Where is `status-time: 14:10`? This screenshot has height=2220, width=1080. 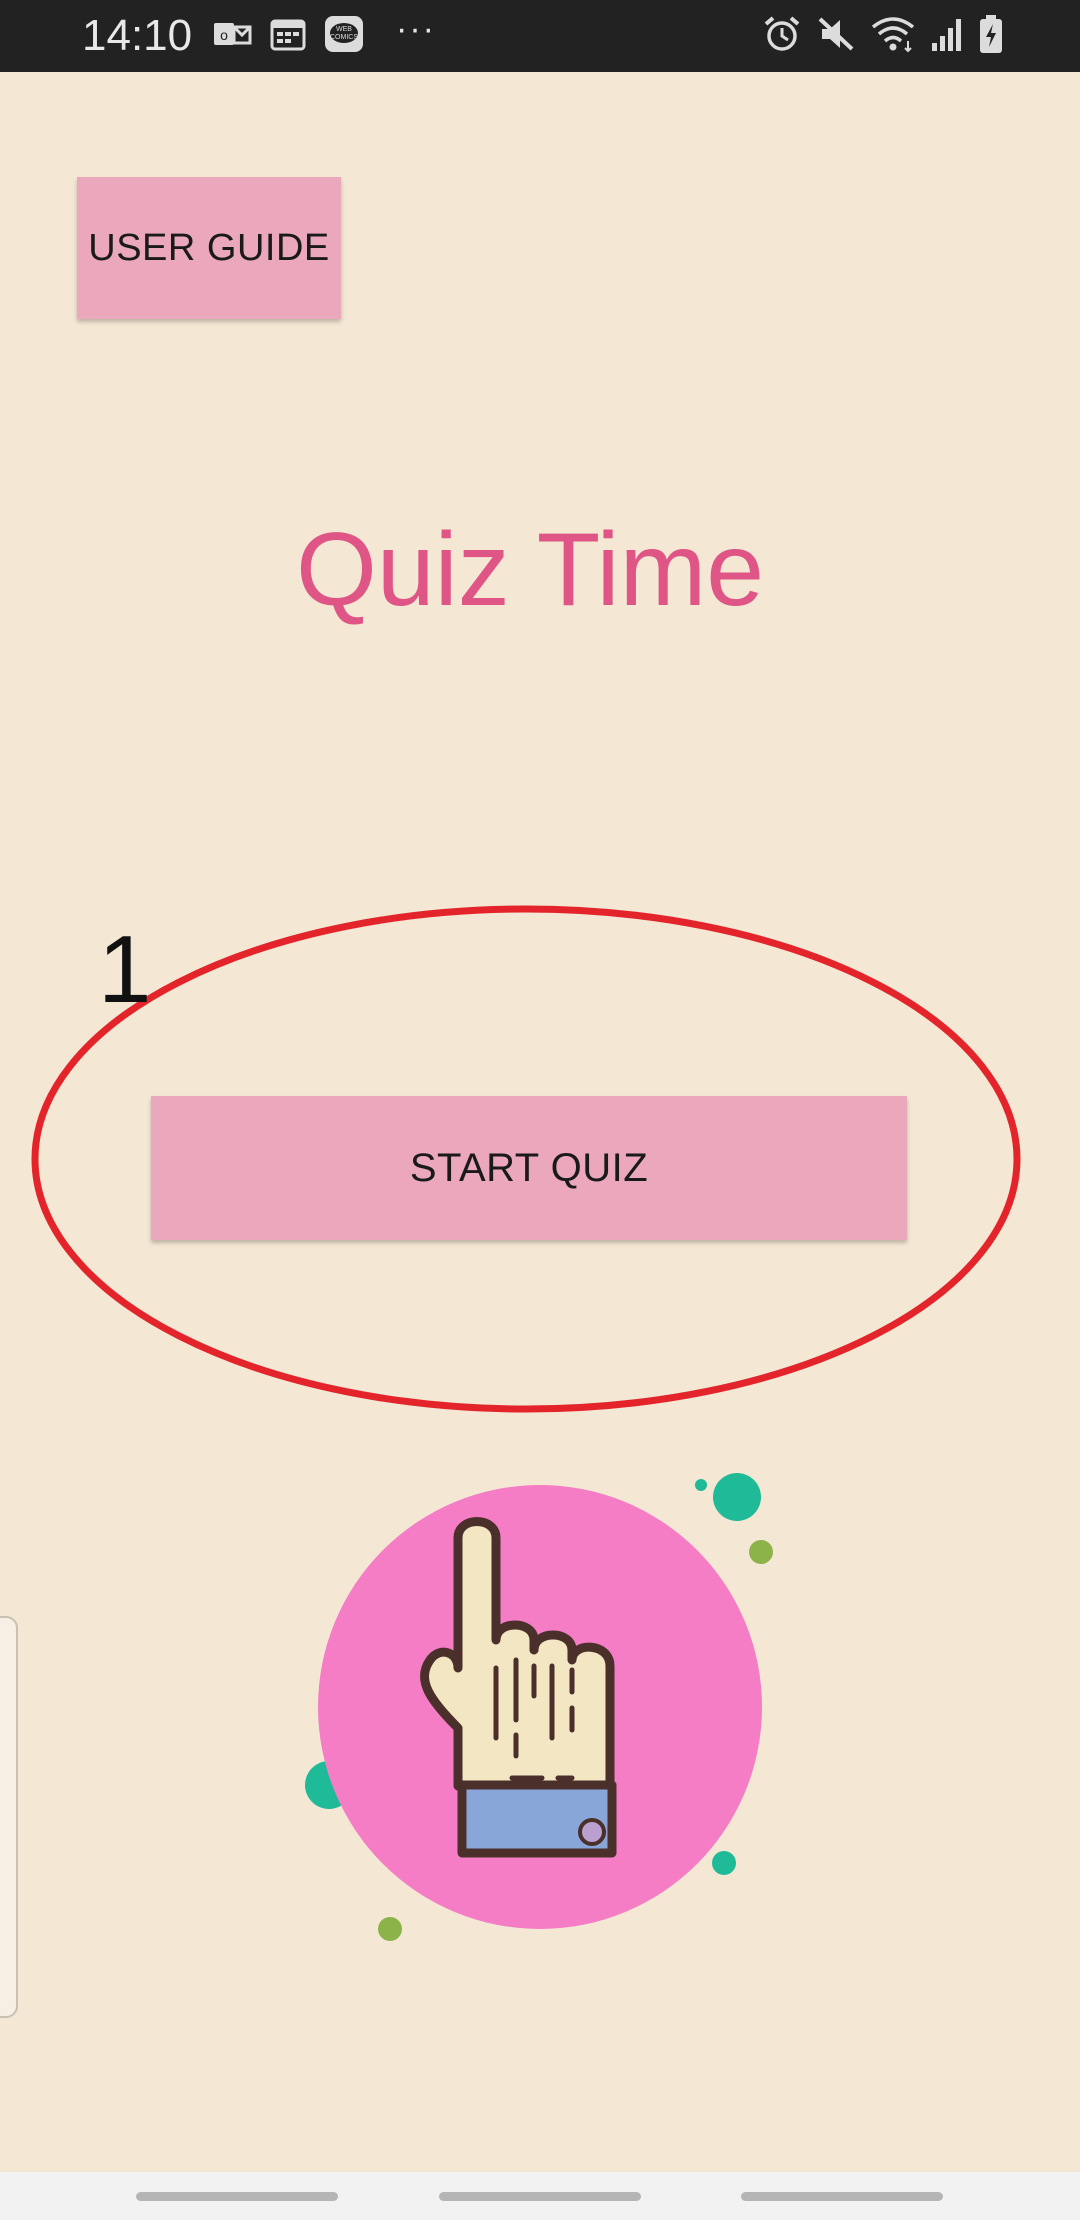
status-time: 14:10 is located at coordinates (137, 35).